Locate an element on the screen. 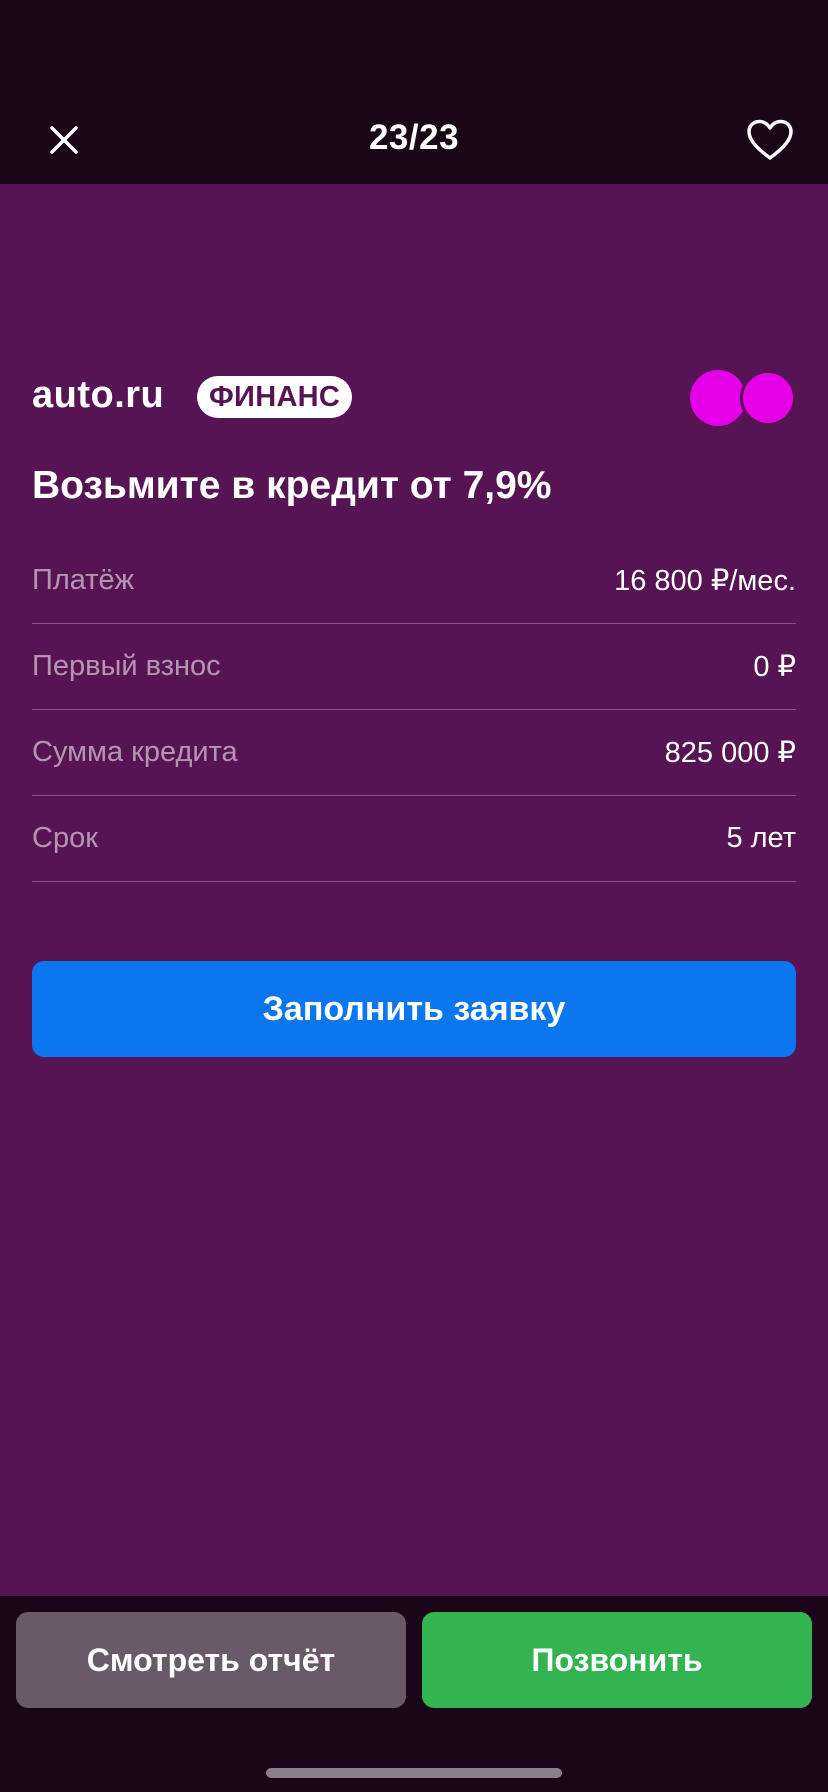  brand-badge: ФИНАНС is located at coordinates (275, 397).